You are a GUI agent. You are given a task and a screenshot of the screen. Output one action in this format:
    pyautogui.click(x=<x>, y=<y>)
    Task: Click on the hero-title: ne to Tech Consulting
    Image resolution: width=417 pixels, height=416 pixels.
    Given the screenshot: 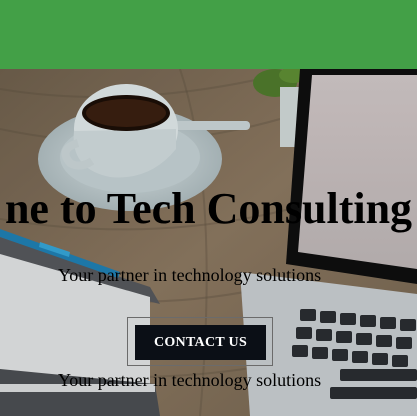 What is the action you would take?
    pyautogui.click(x=208, y=208)
    